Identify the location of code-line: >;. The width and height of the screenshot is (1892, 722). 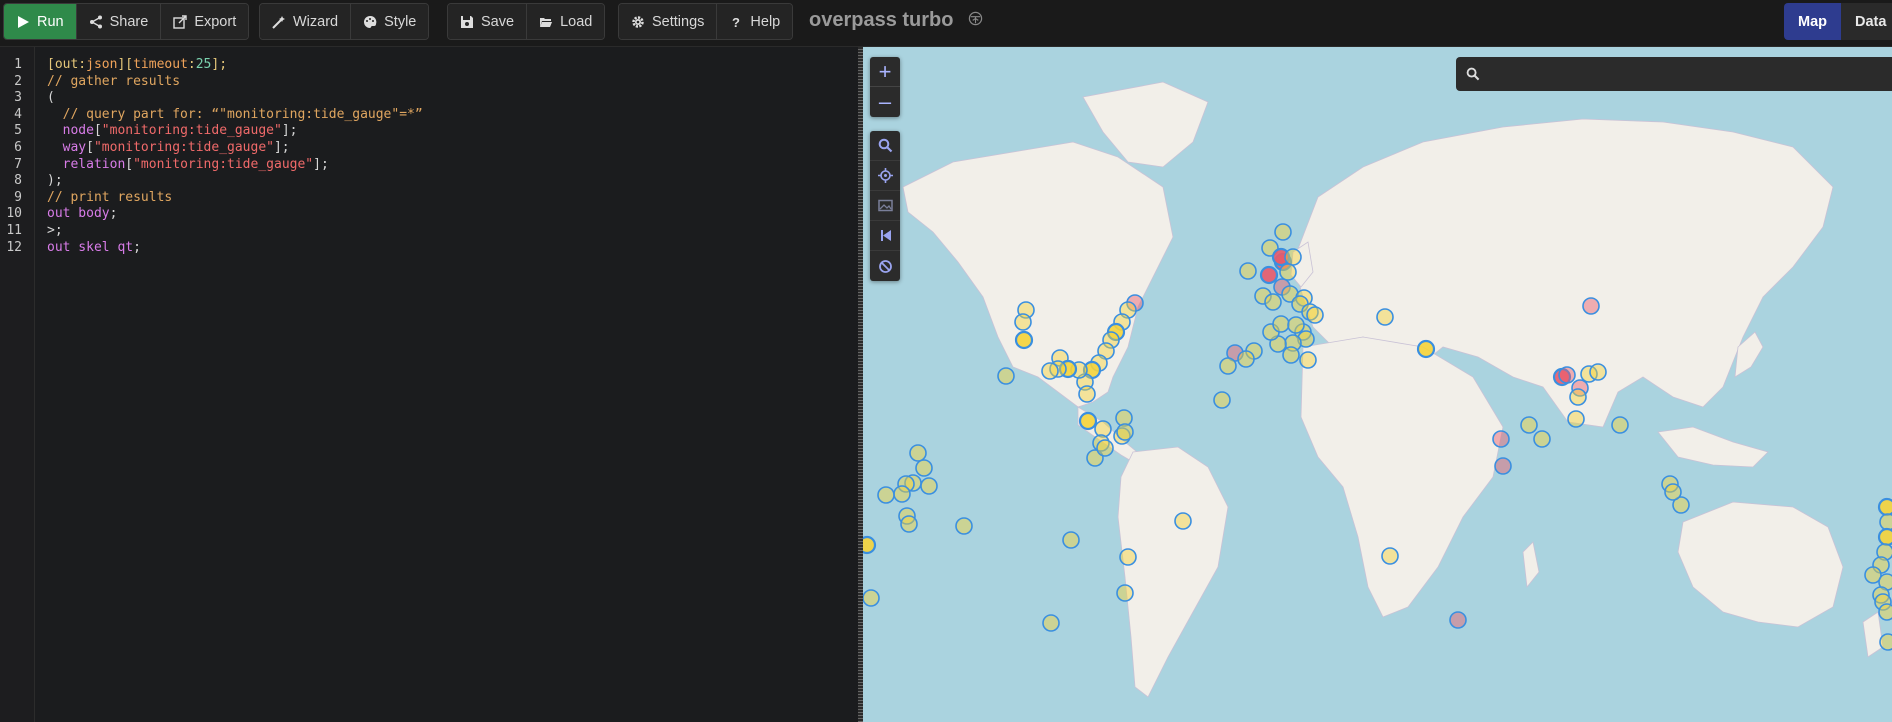
(55, 230).